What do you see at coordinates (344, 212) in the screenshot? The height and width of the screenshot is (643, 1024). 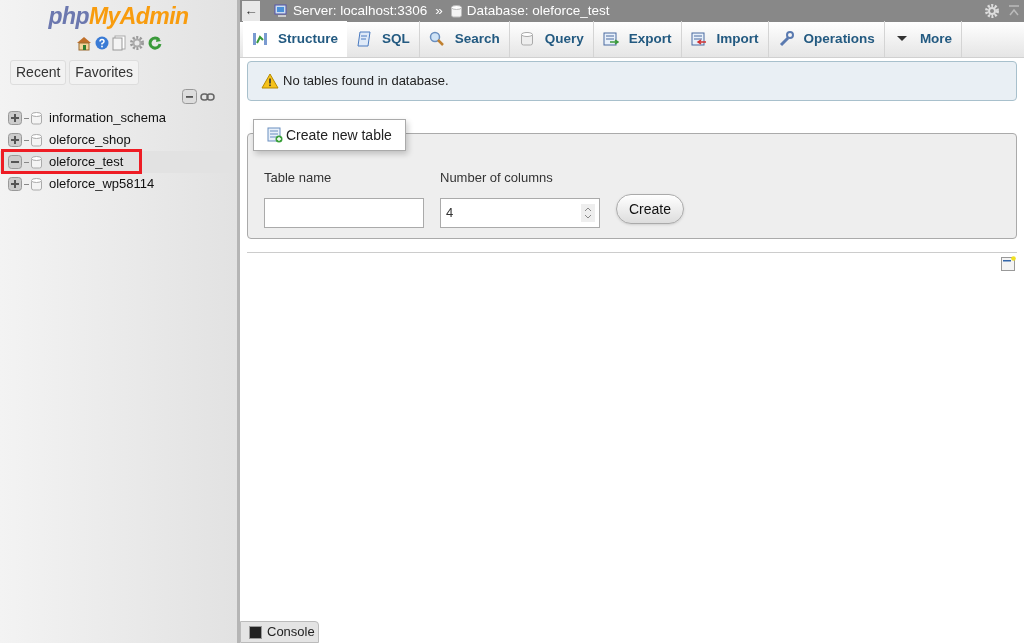 I see `table-name-input` at bounding box center [344, 212].